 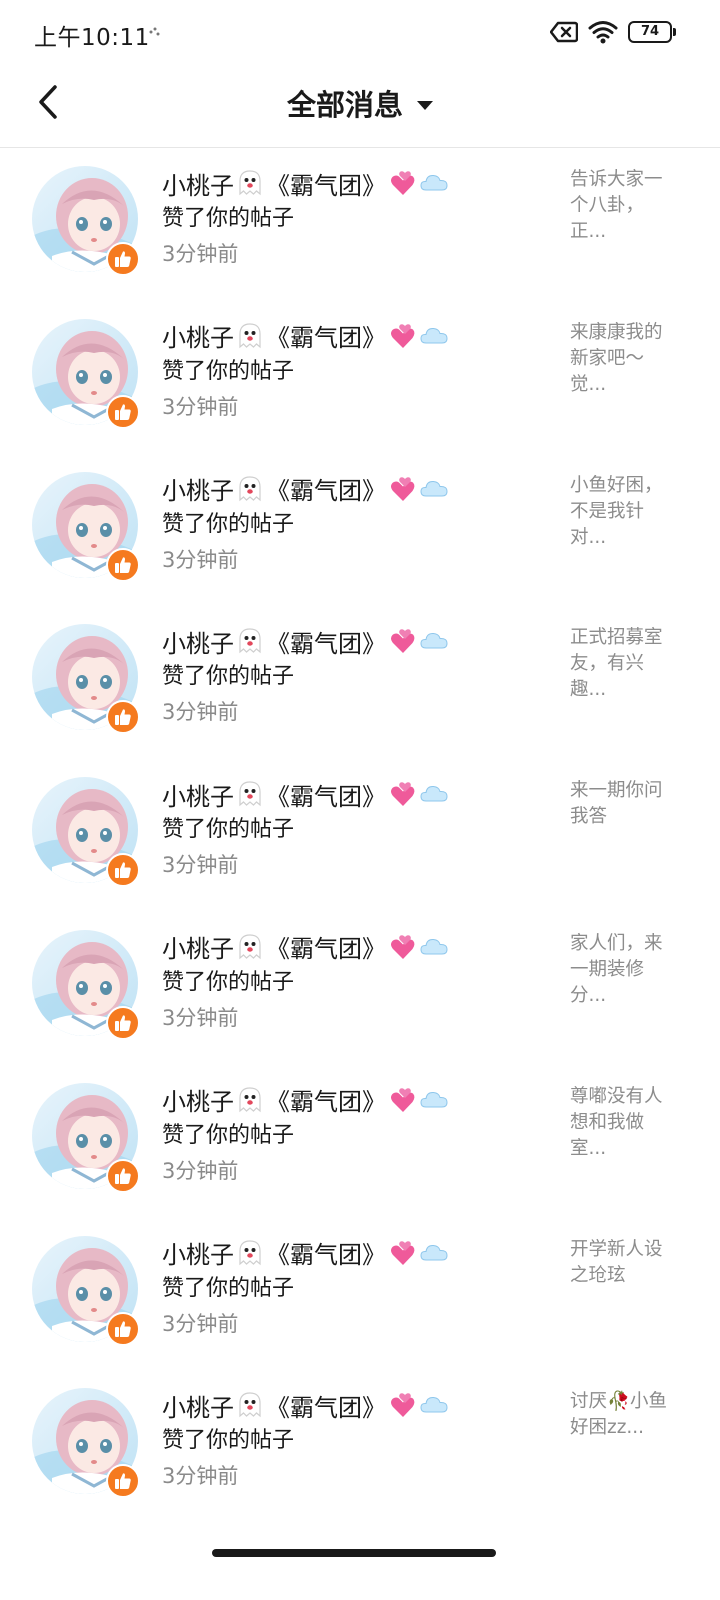 I want to click on post-snippet: 来一期你问我答, so click(x=625, y=804).